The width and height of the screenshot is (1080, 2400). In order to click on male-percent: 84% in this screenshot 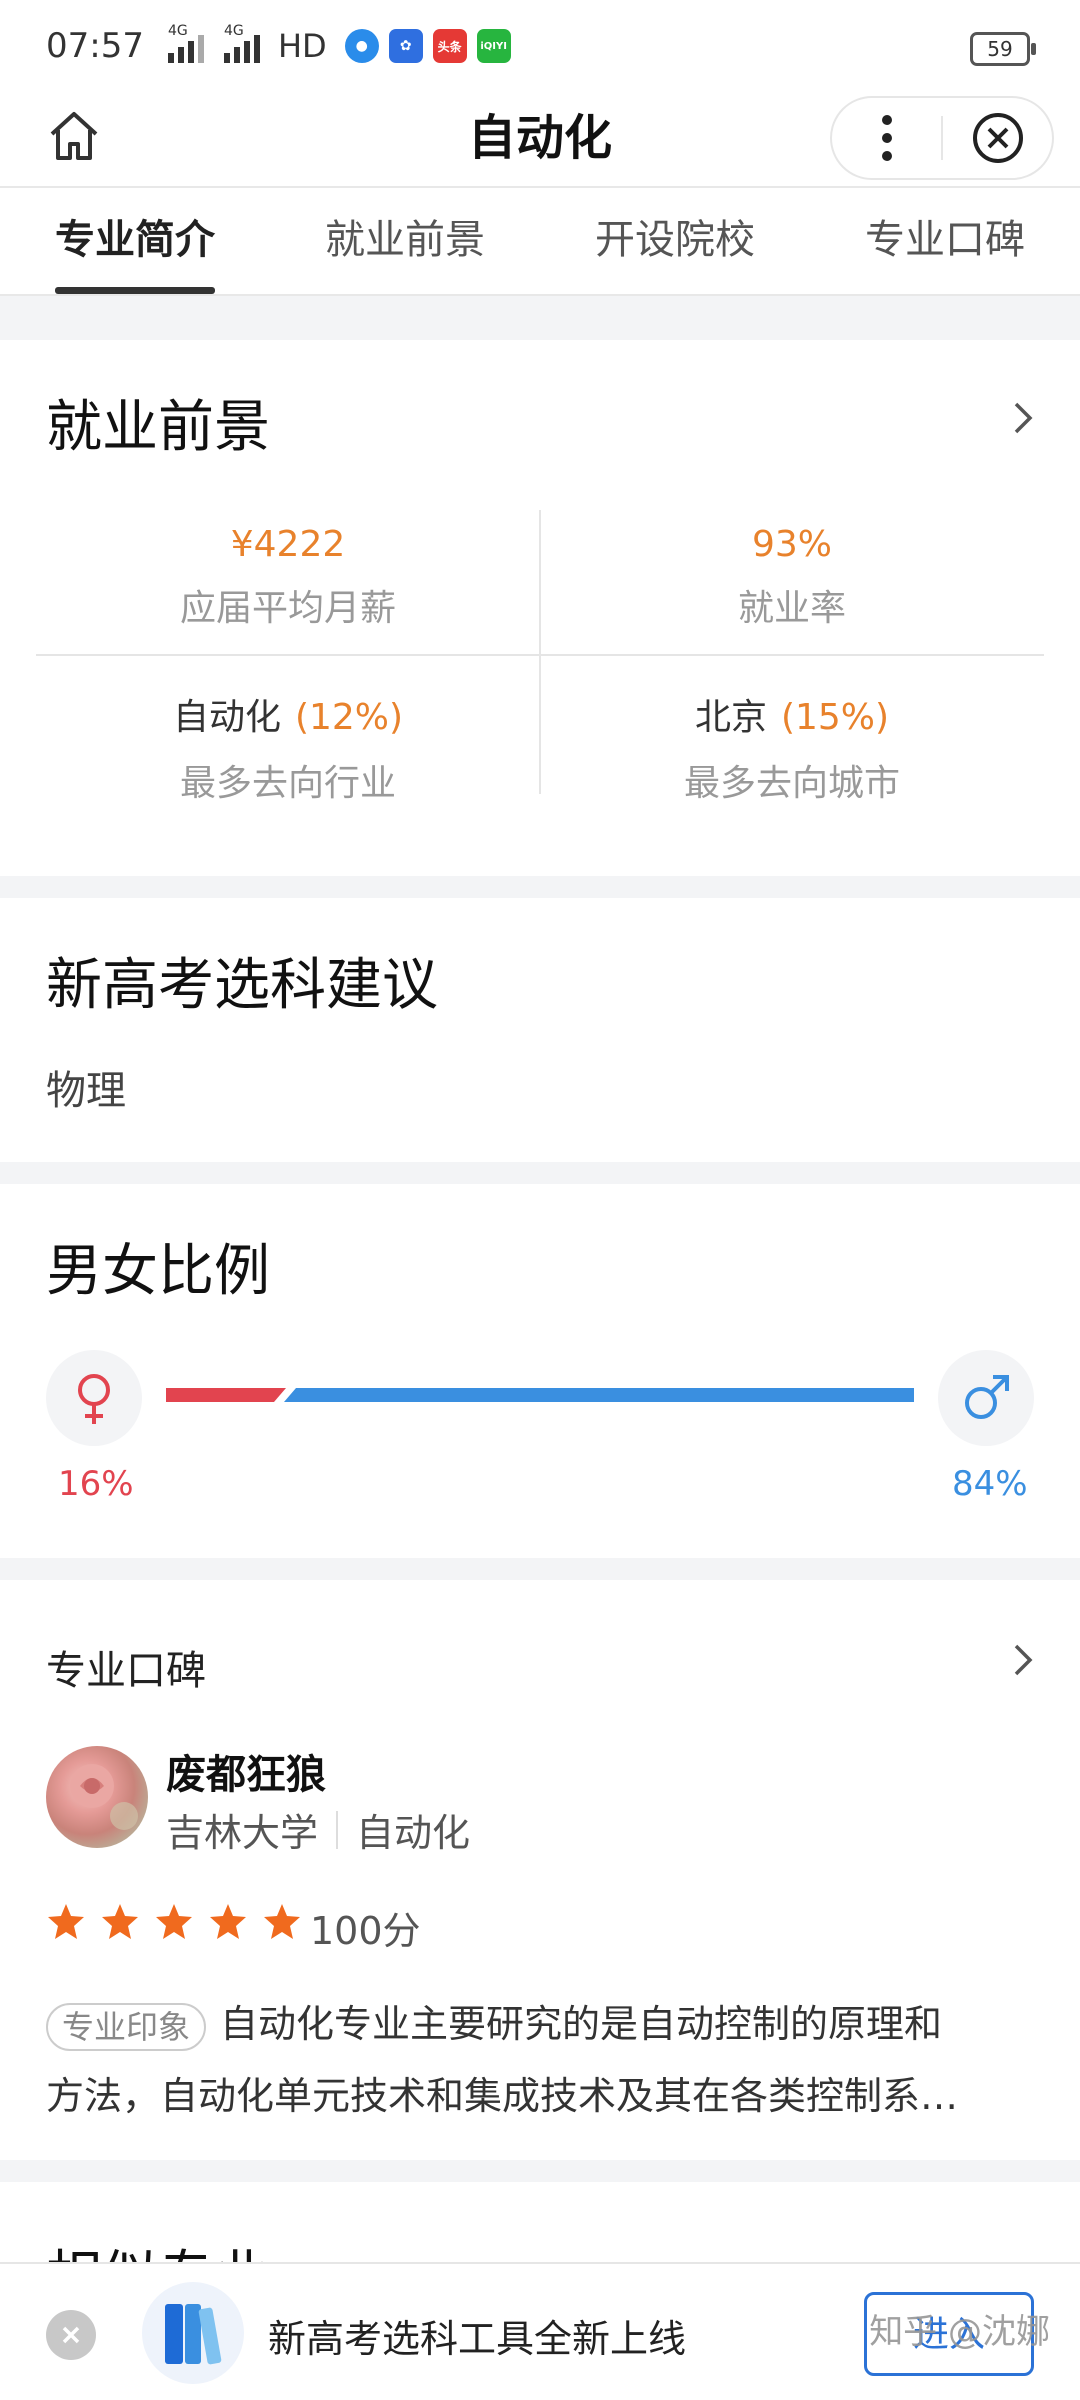, I will do `click(990, 1484)`.